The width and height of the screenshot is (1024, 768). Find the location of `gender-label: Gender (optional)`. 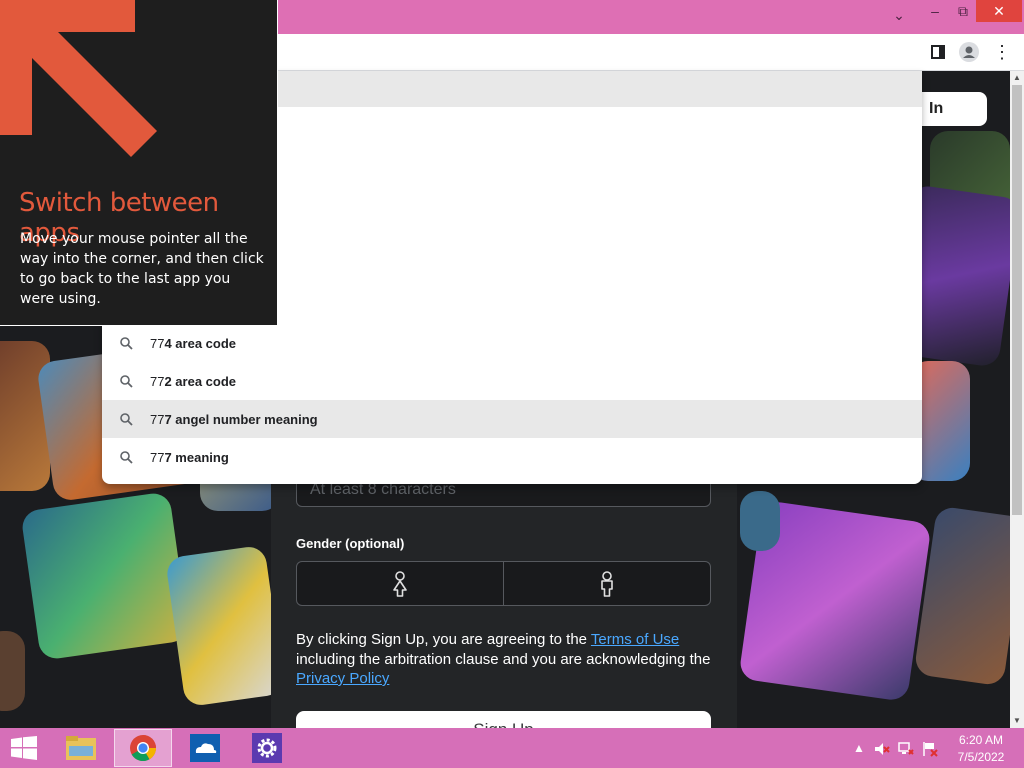

gender-label: Gender (optional) is located at coordinates (350, 543).